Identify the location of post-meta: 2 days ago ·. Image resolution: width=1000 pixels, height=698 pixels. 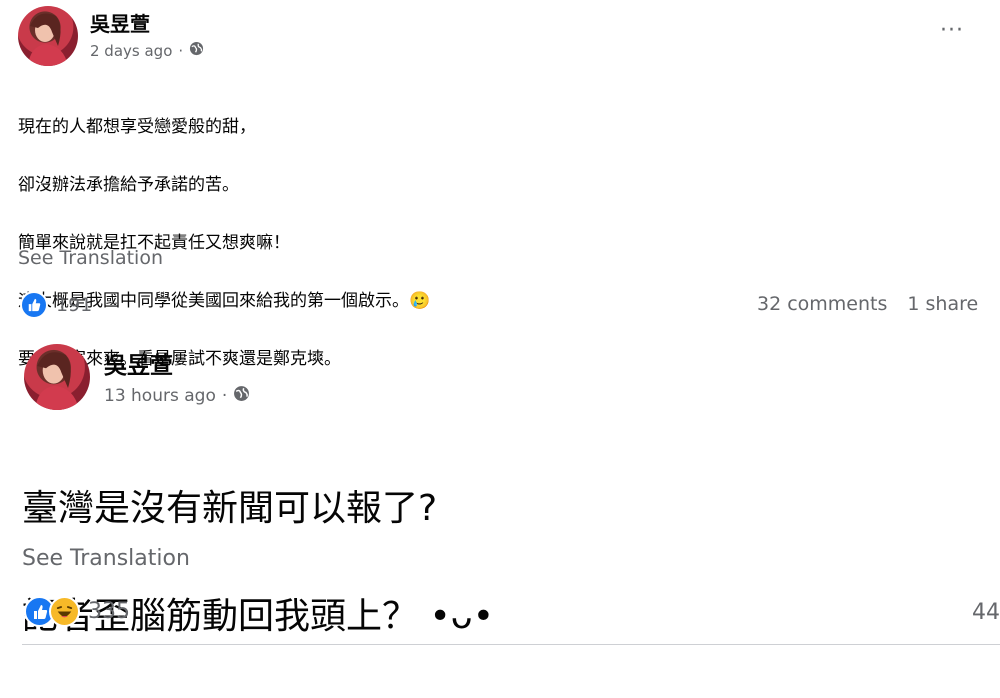
(147, 50).